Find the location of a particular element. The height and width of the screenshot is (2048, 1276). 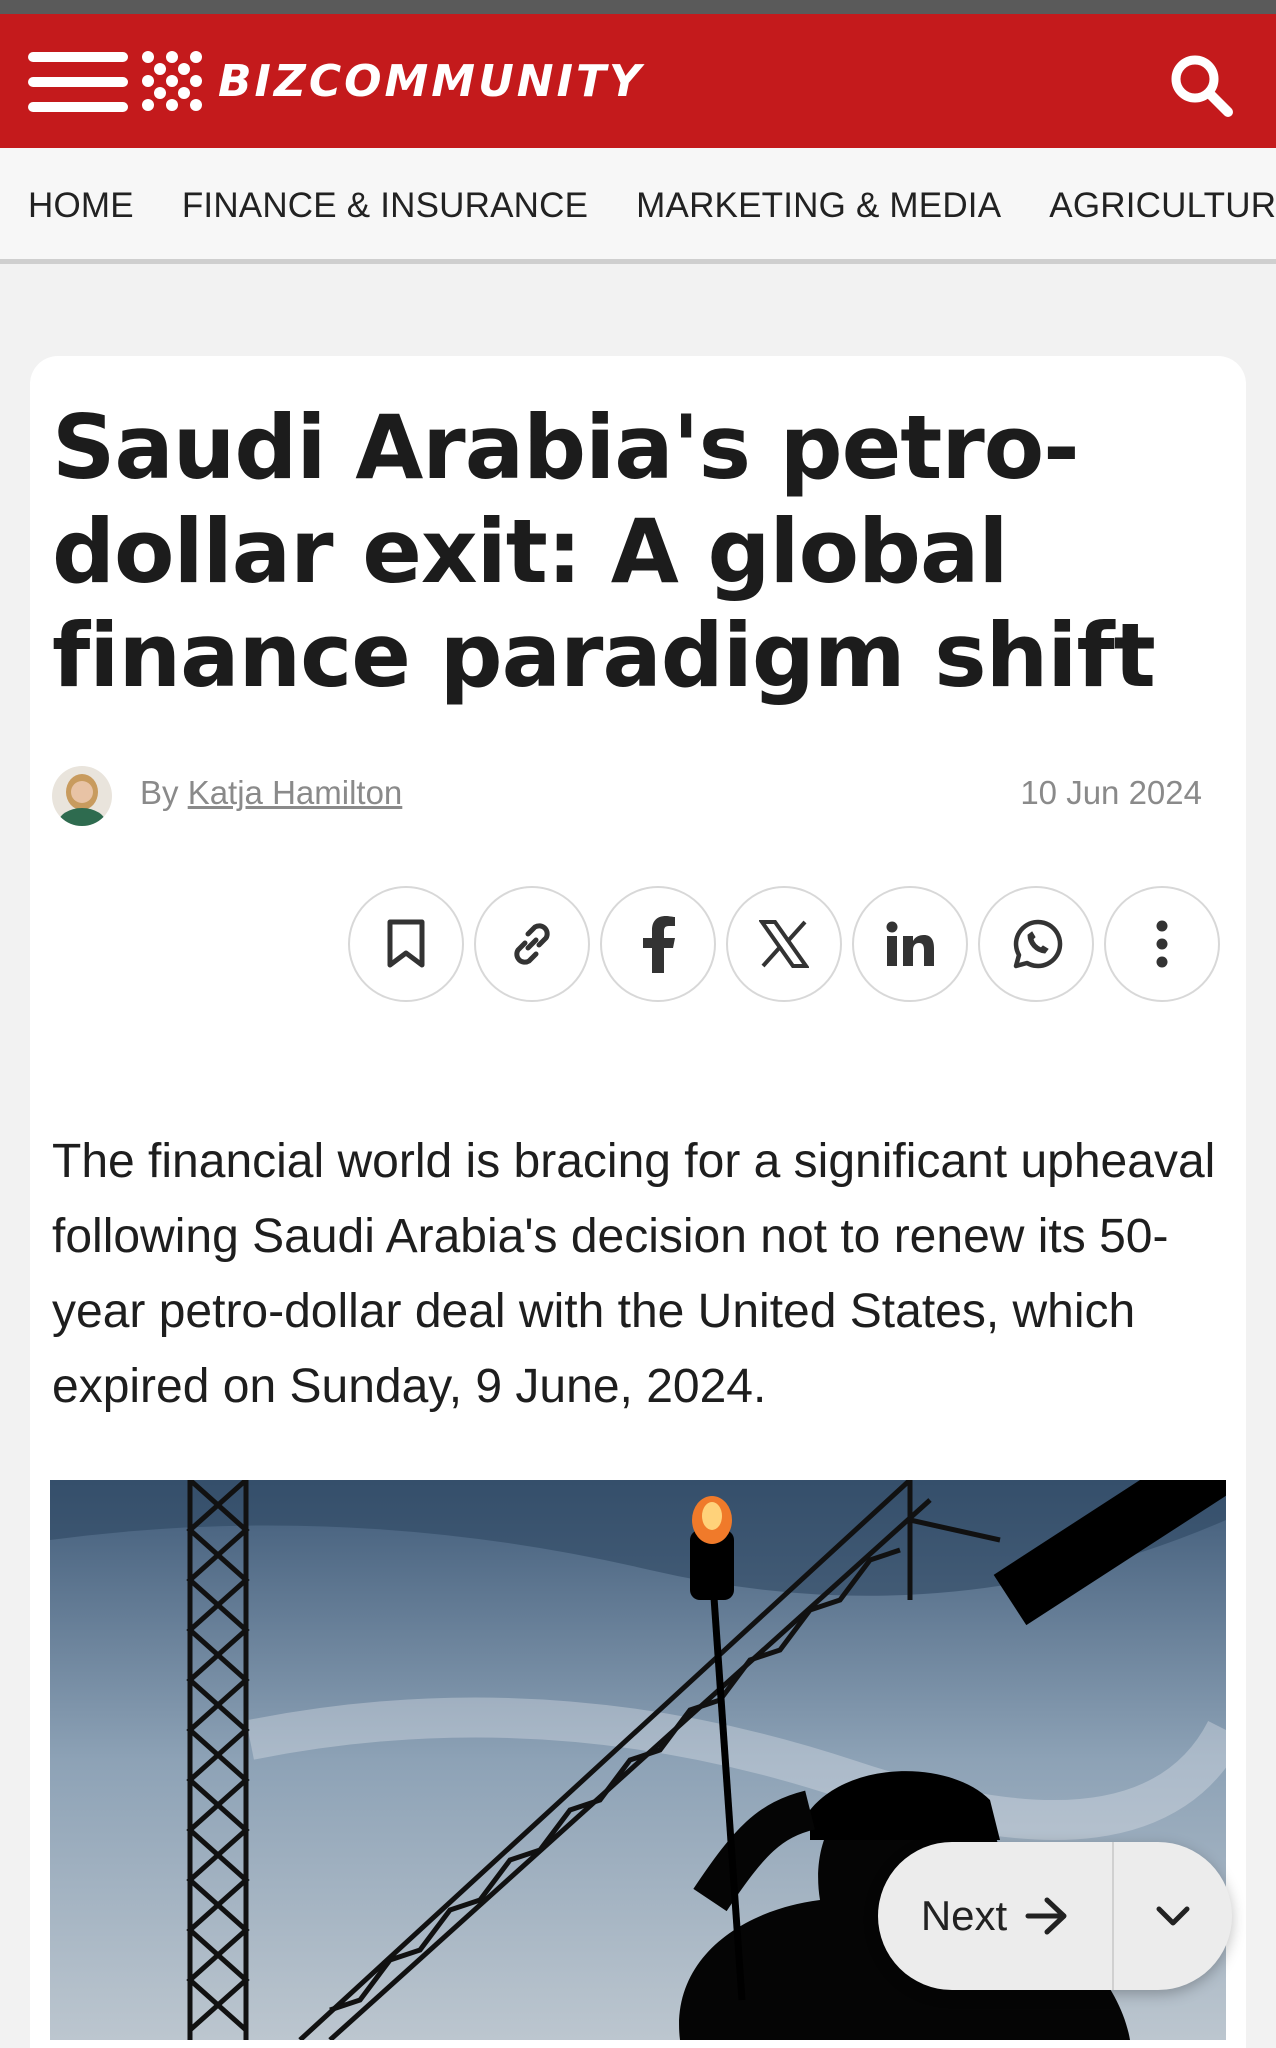

site-logo: BIZCOMMUNITY is located at coordinates (390, 81).